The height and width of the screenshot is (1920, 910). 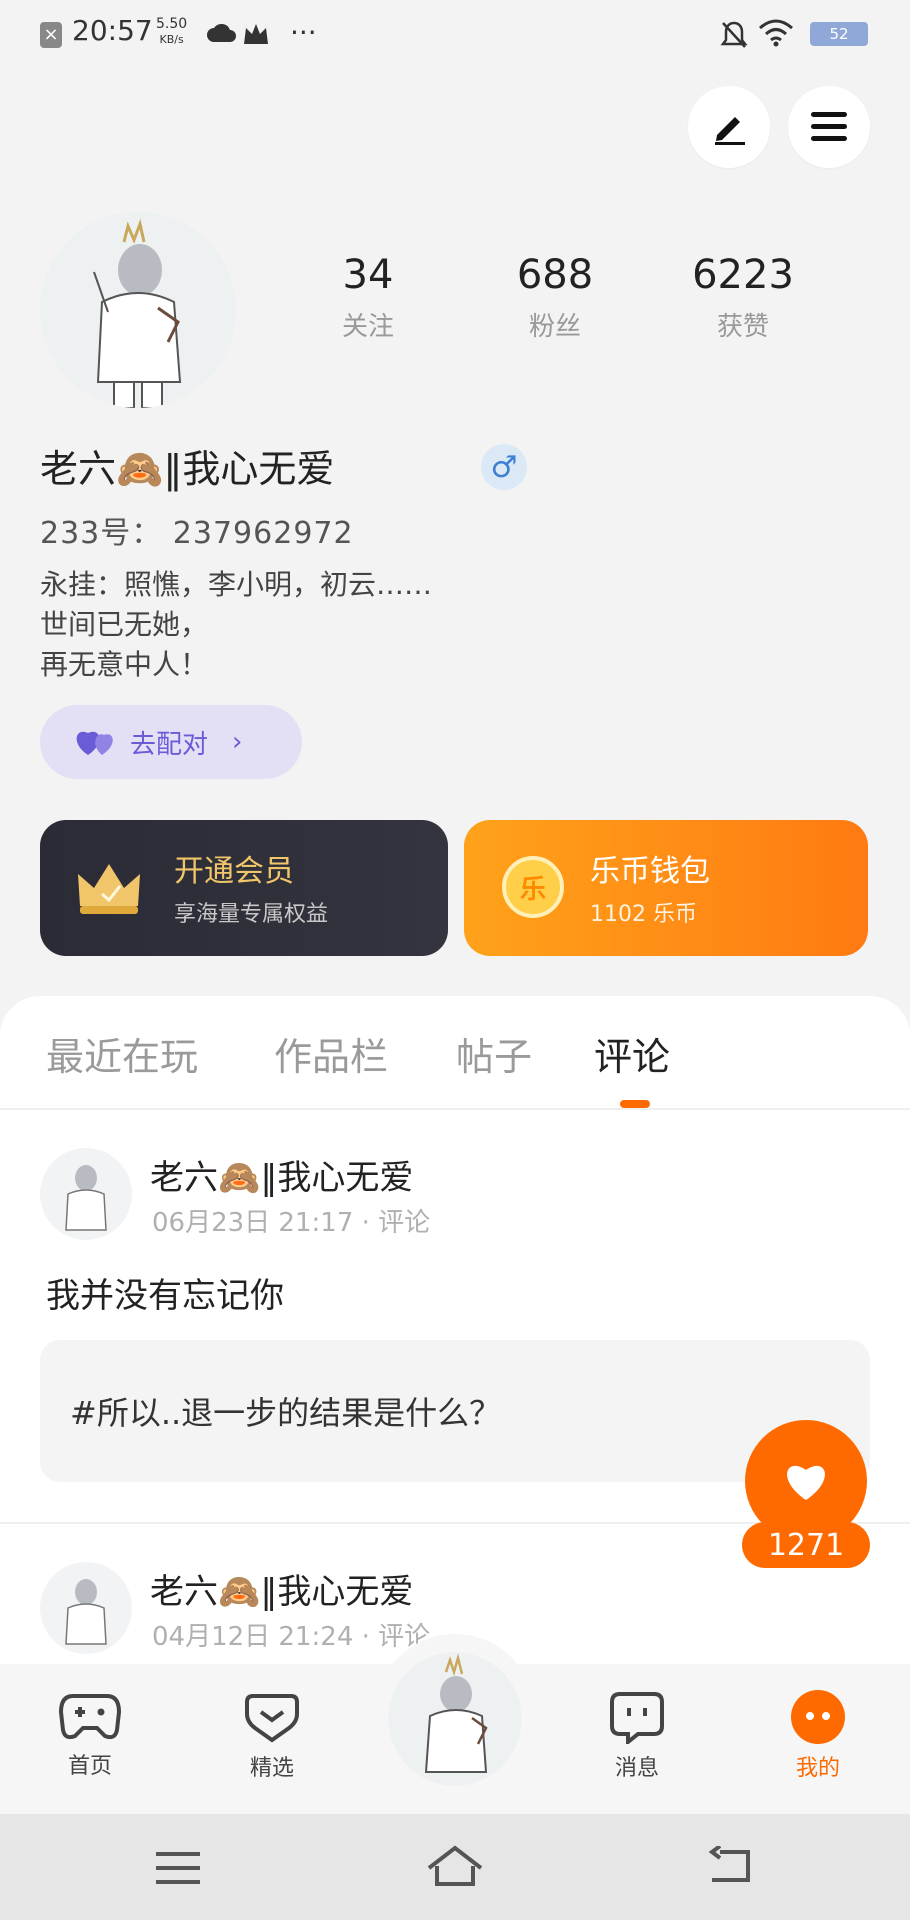 I want to click on edit-profile-button, so click(x=729, y=127).